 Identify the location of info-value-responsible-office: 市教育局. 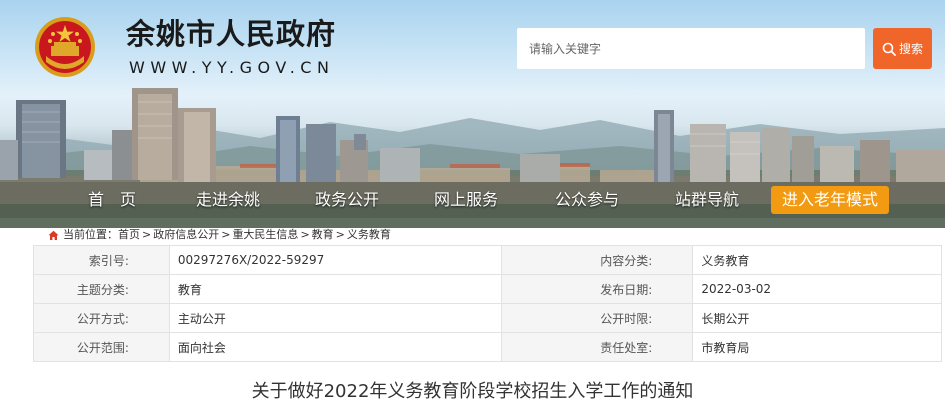
(817, 347).